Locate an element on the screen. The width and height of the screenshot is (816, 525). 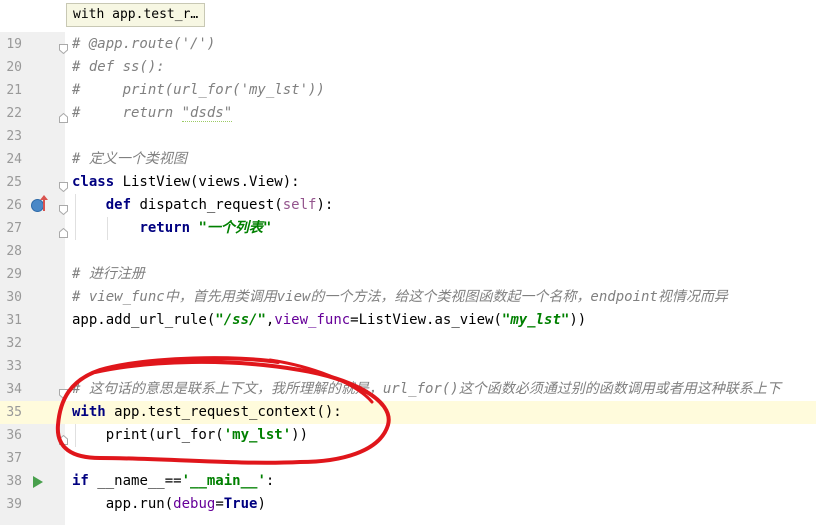
code-token: app.add_url_rule( is located at coordinates (144, 320).